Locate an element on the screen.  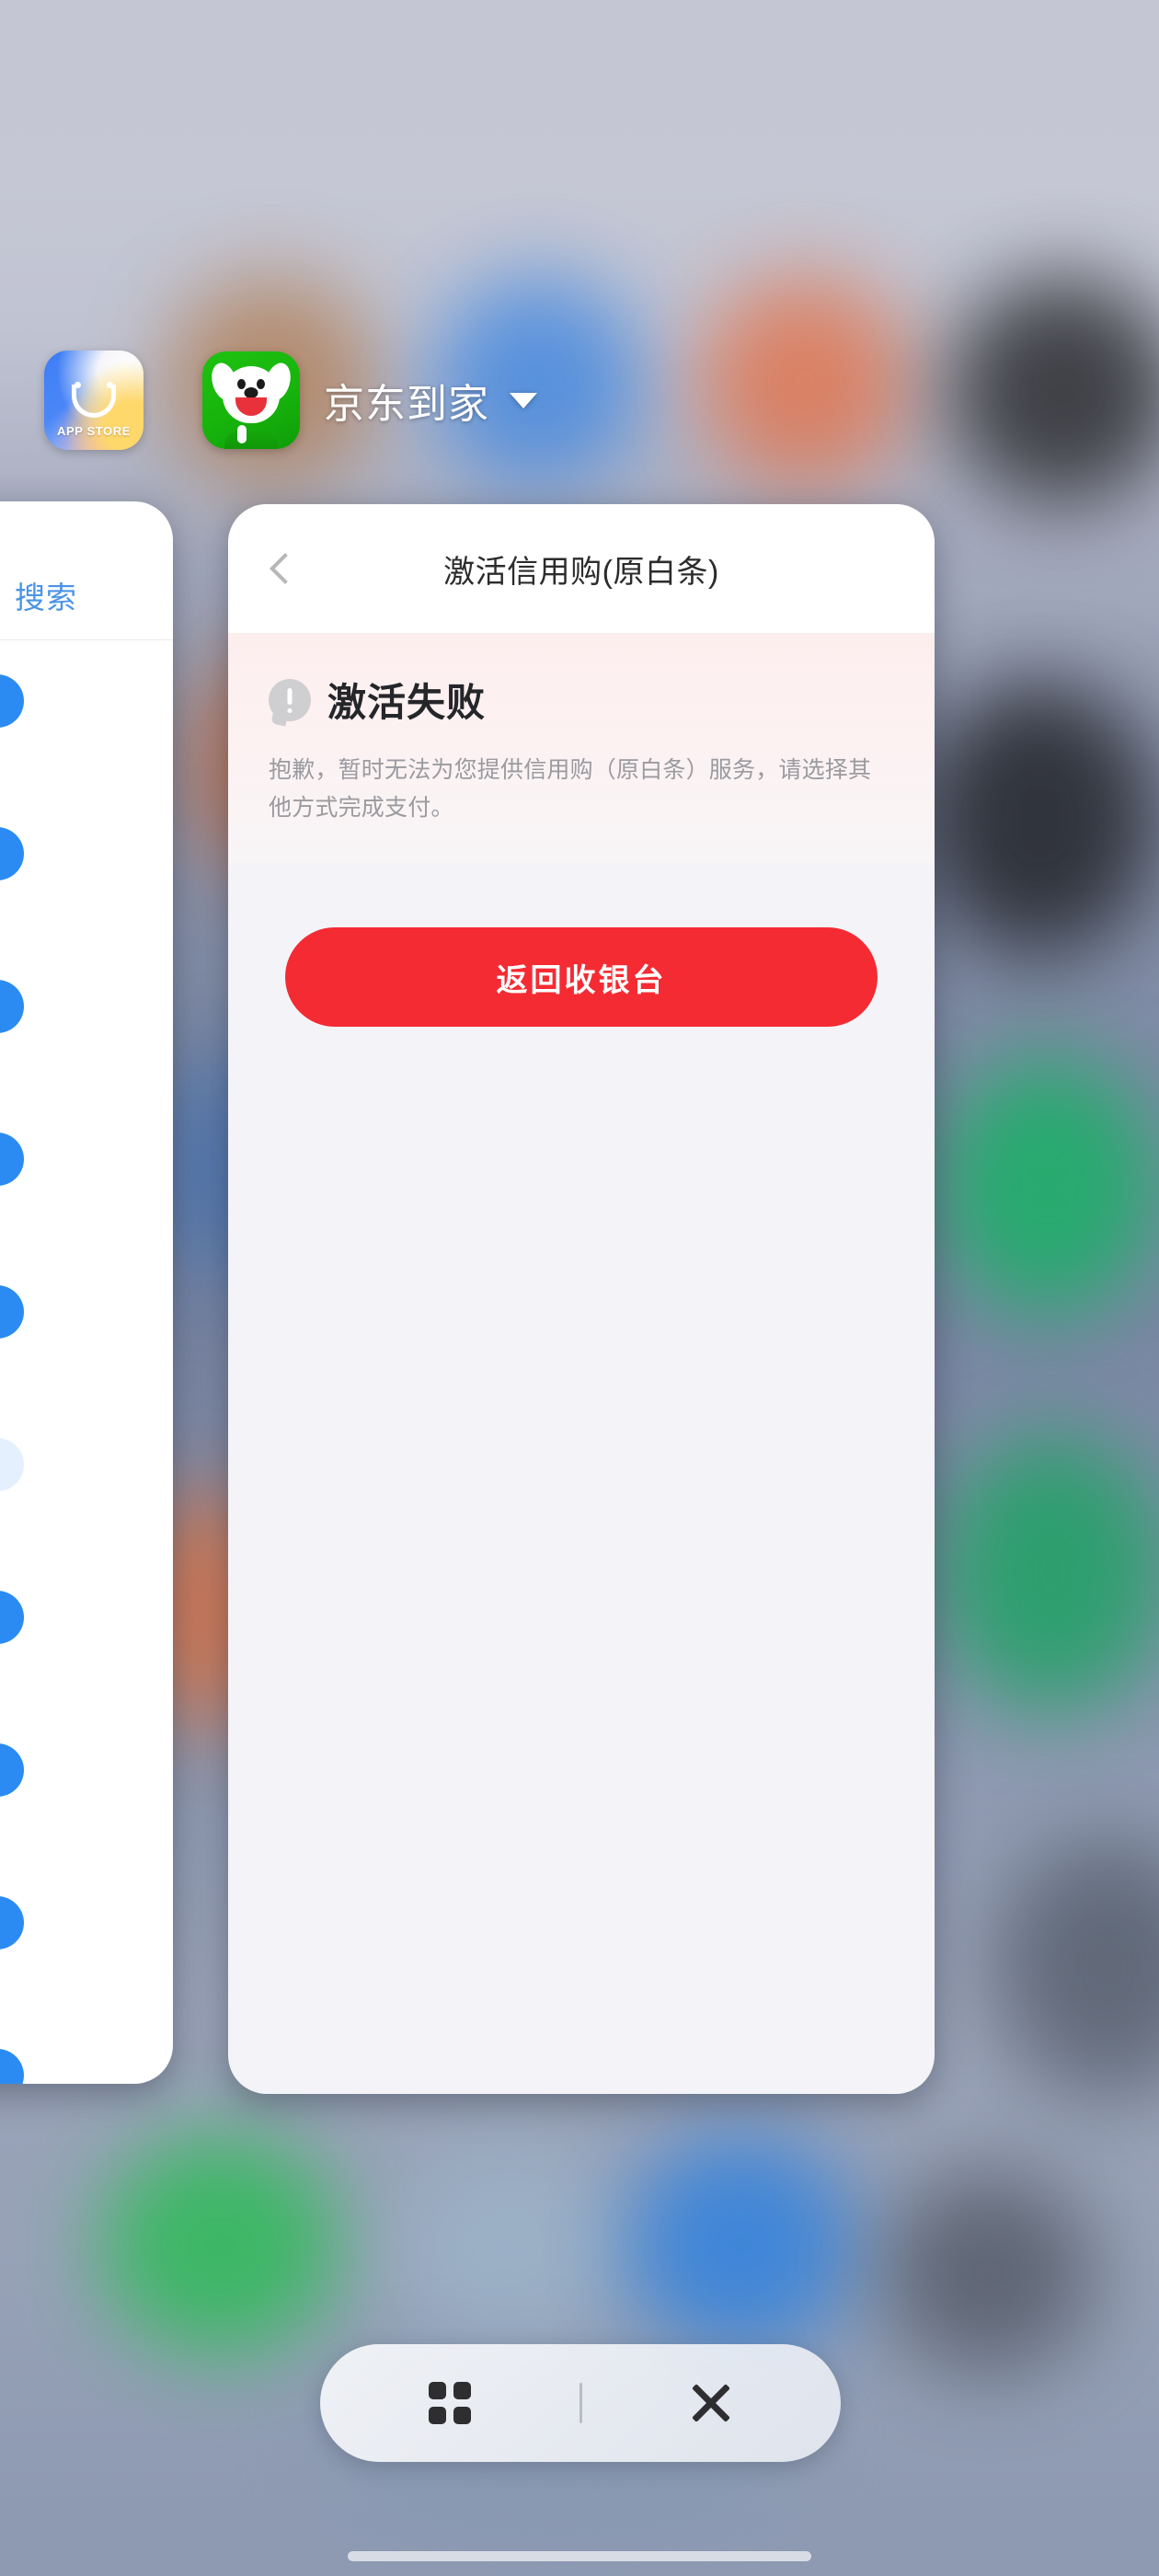
jd-daojia-app-icon is located at coordinates (251, 400).